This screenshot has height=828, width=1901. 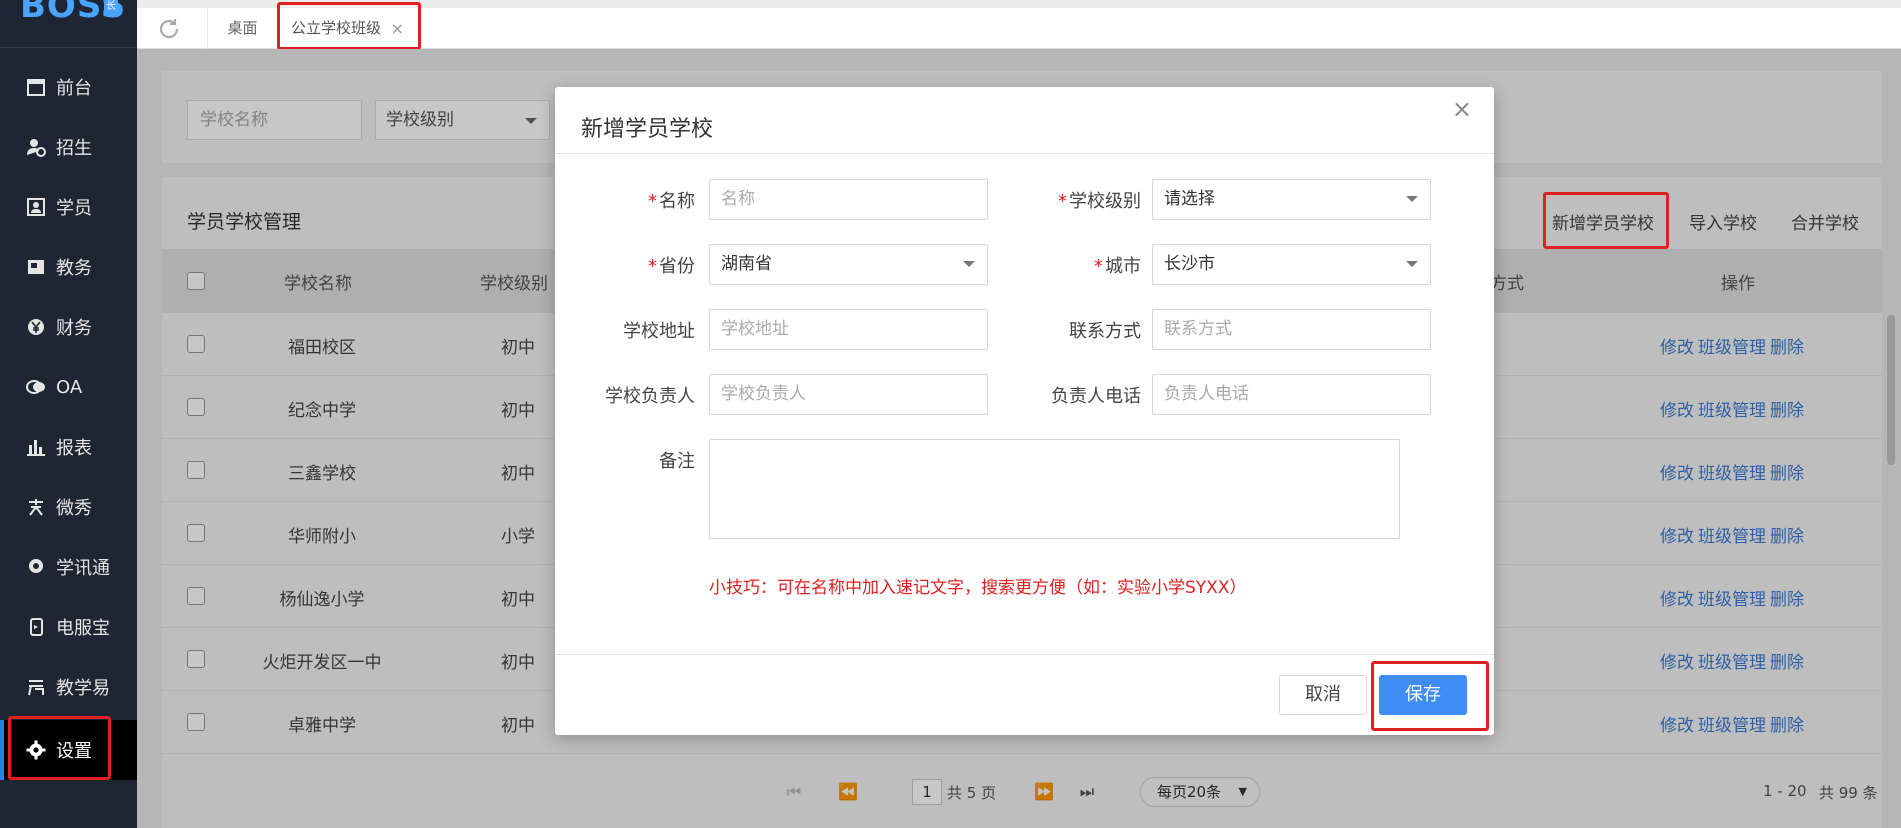 I want to click on sidebar-item-oa: OA, so click(x=68, y=387).